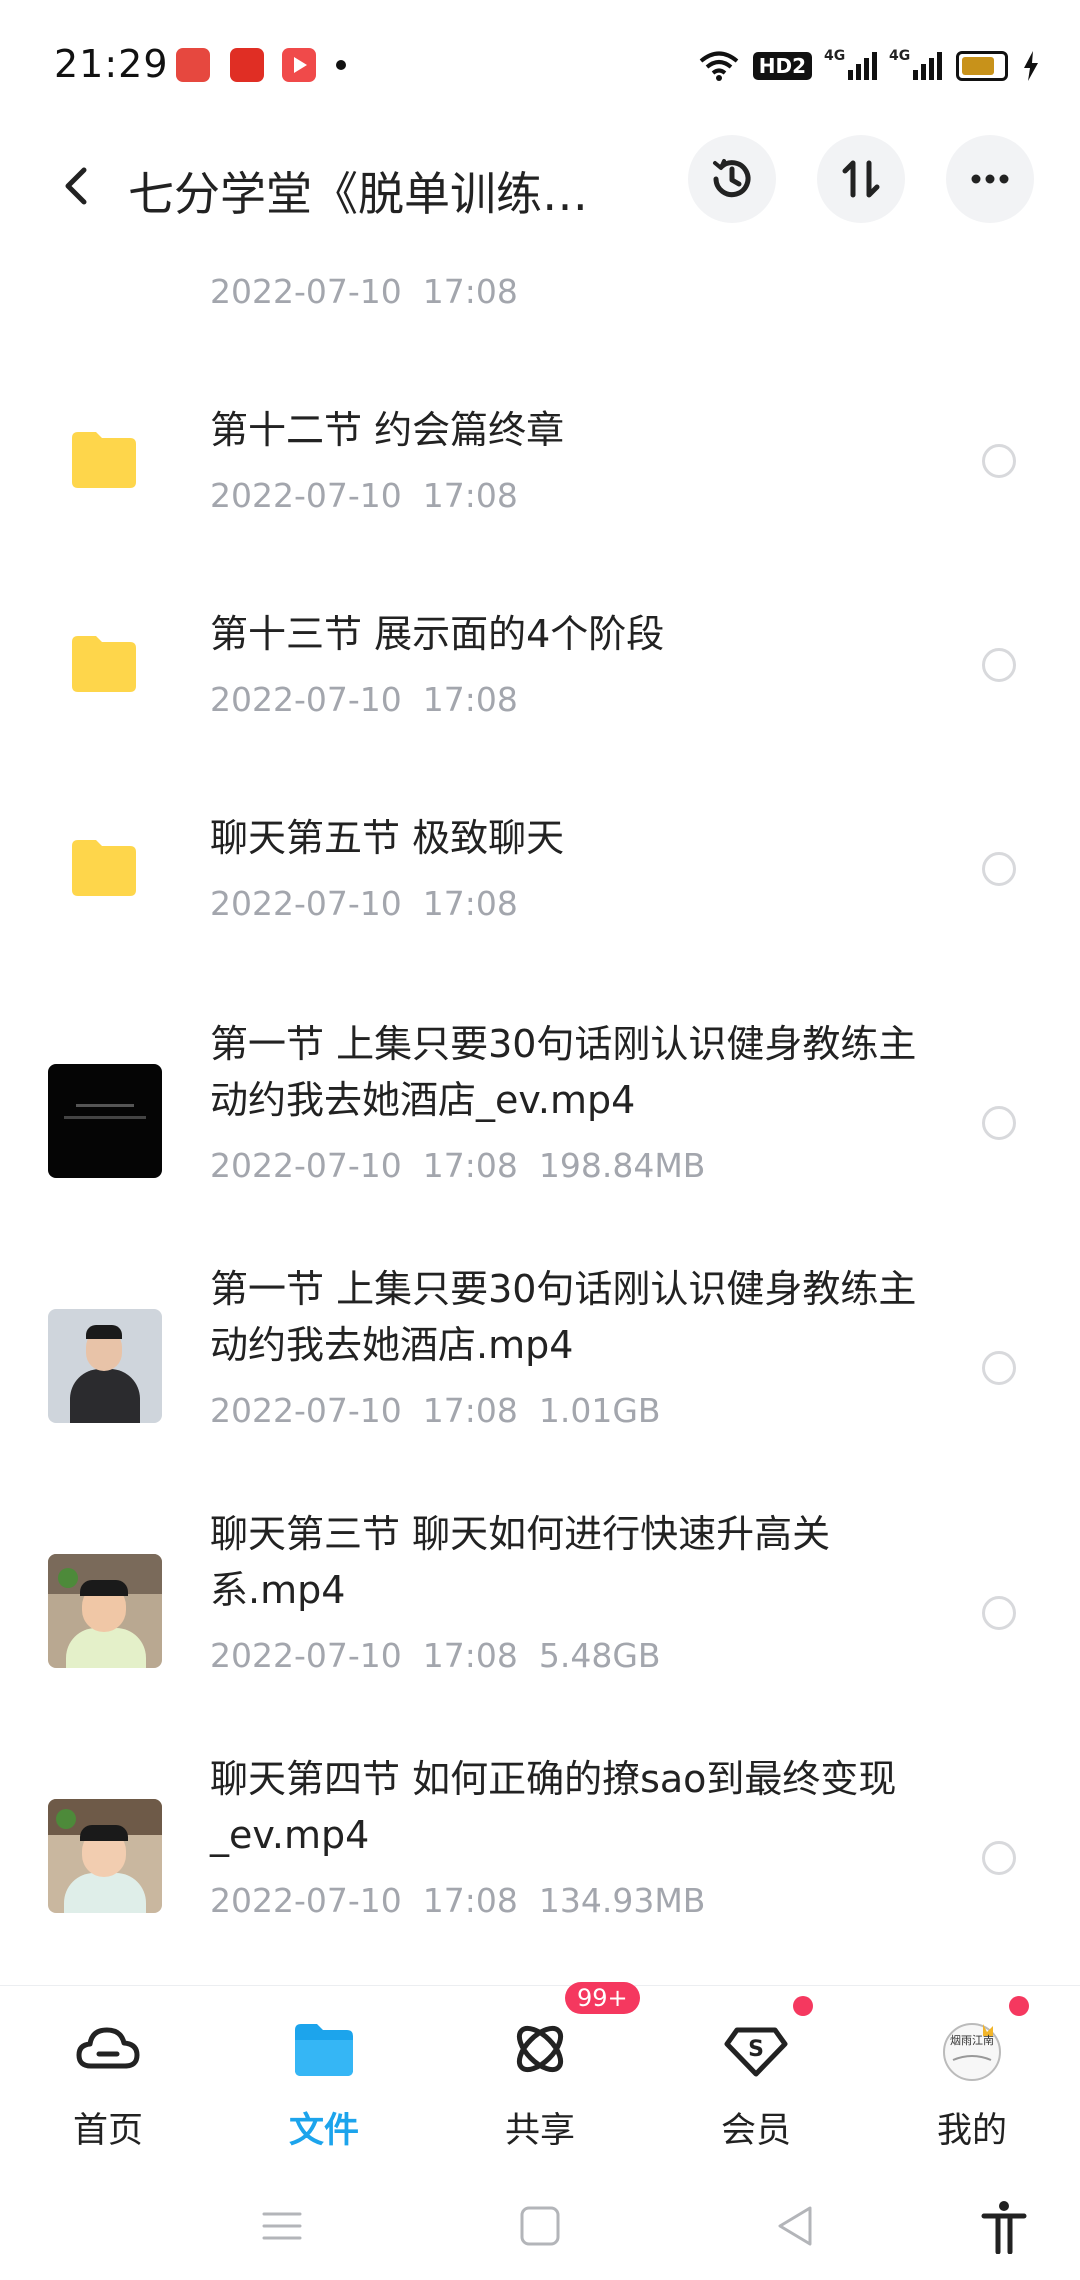 Image resolution: width=1080 pixels, height=2280 pixels. Describe the element at coordinates (437, 634) in the screenshot. I see `file-name: 第十三节 展示面的4个阶段` at that location.